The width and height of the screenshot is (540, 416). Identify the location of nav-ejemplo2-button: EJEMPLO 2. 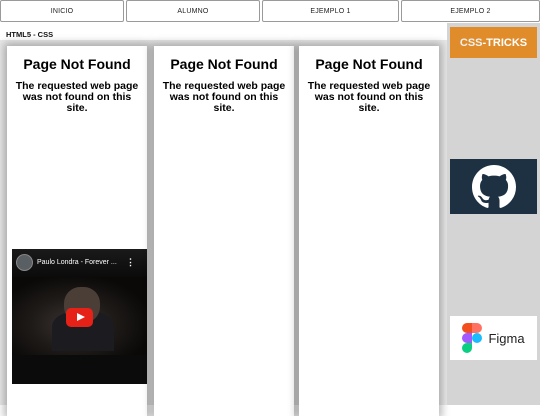
(470, 11).